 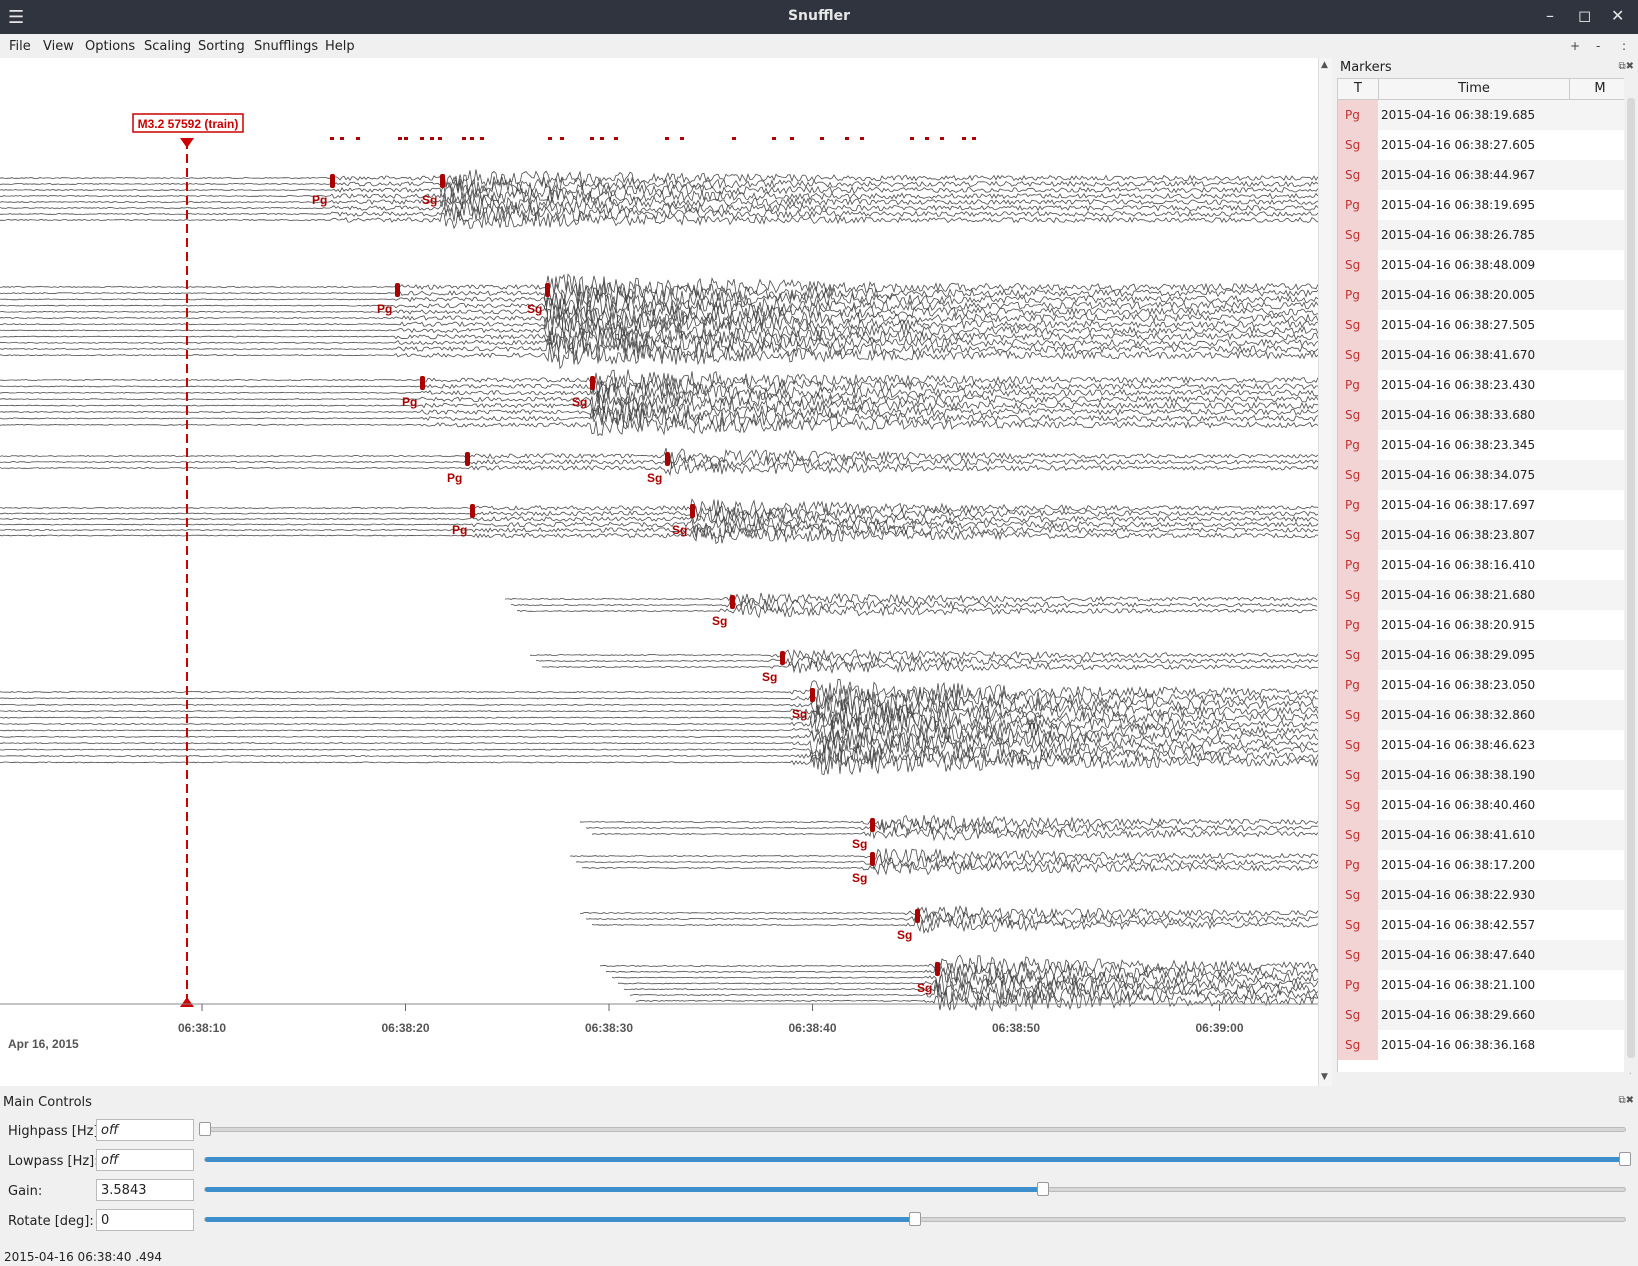 I want to click on marker-time: 2015-04-16 06:38:26.785, so click(x=1474, y=235).